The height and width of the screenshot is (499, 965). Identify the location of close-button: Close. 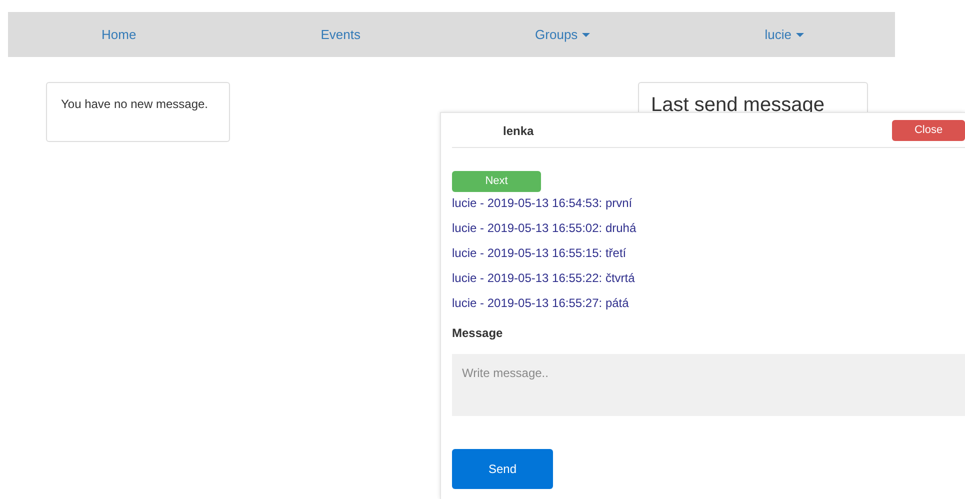
(928, 130).